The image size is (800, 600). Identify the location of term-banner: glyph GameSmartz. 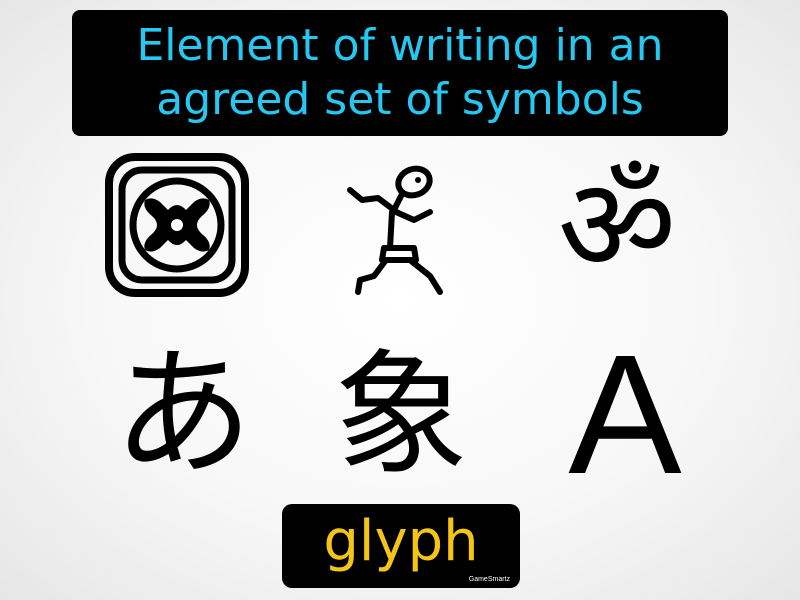
(401, 546).